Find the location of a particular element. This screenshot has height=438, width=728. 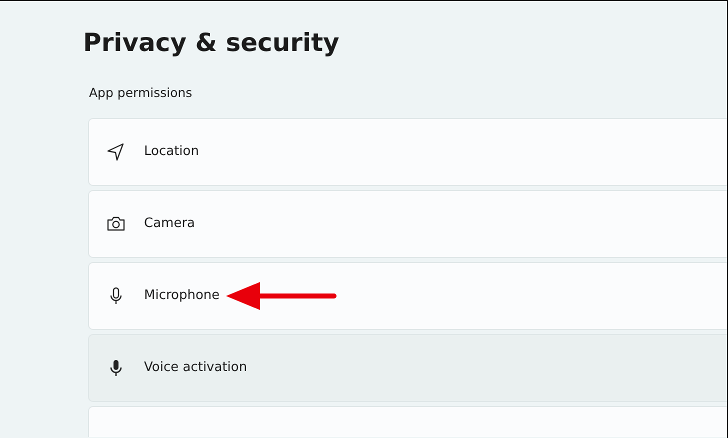

item-label: Voice activation is located at coordinates (196, 368).